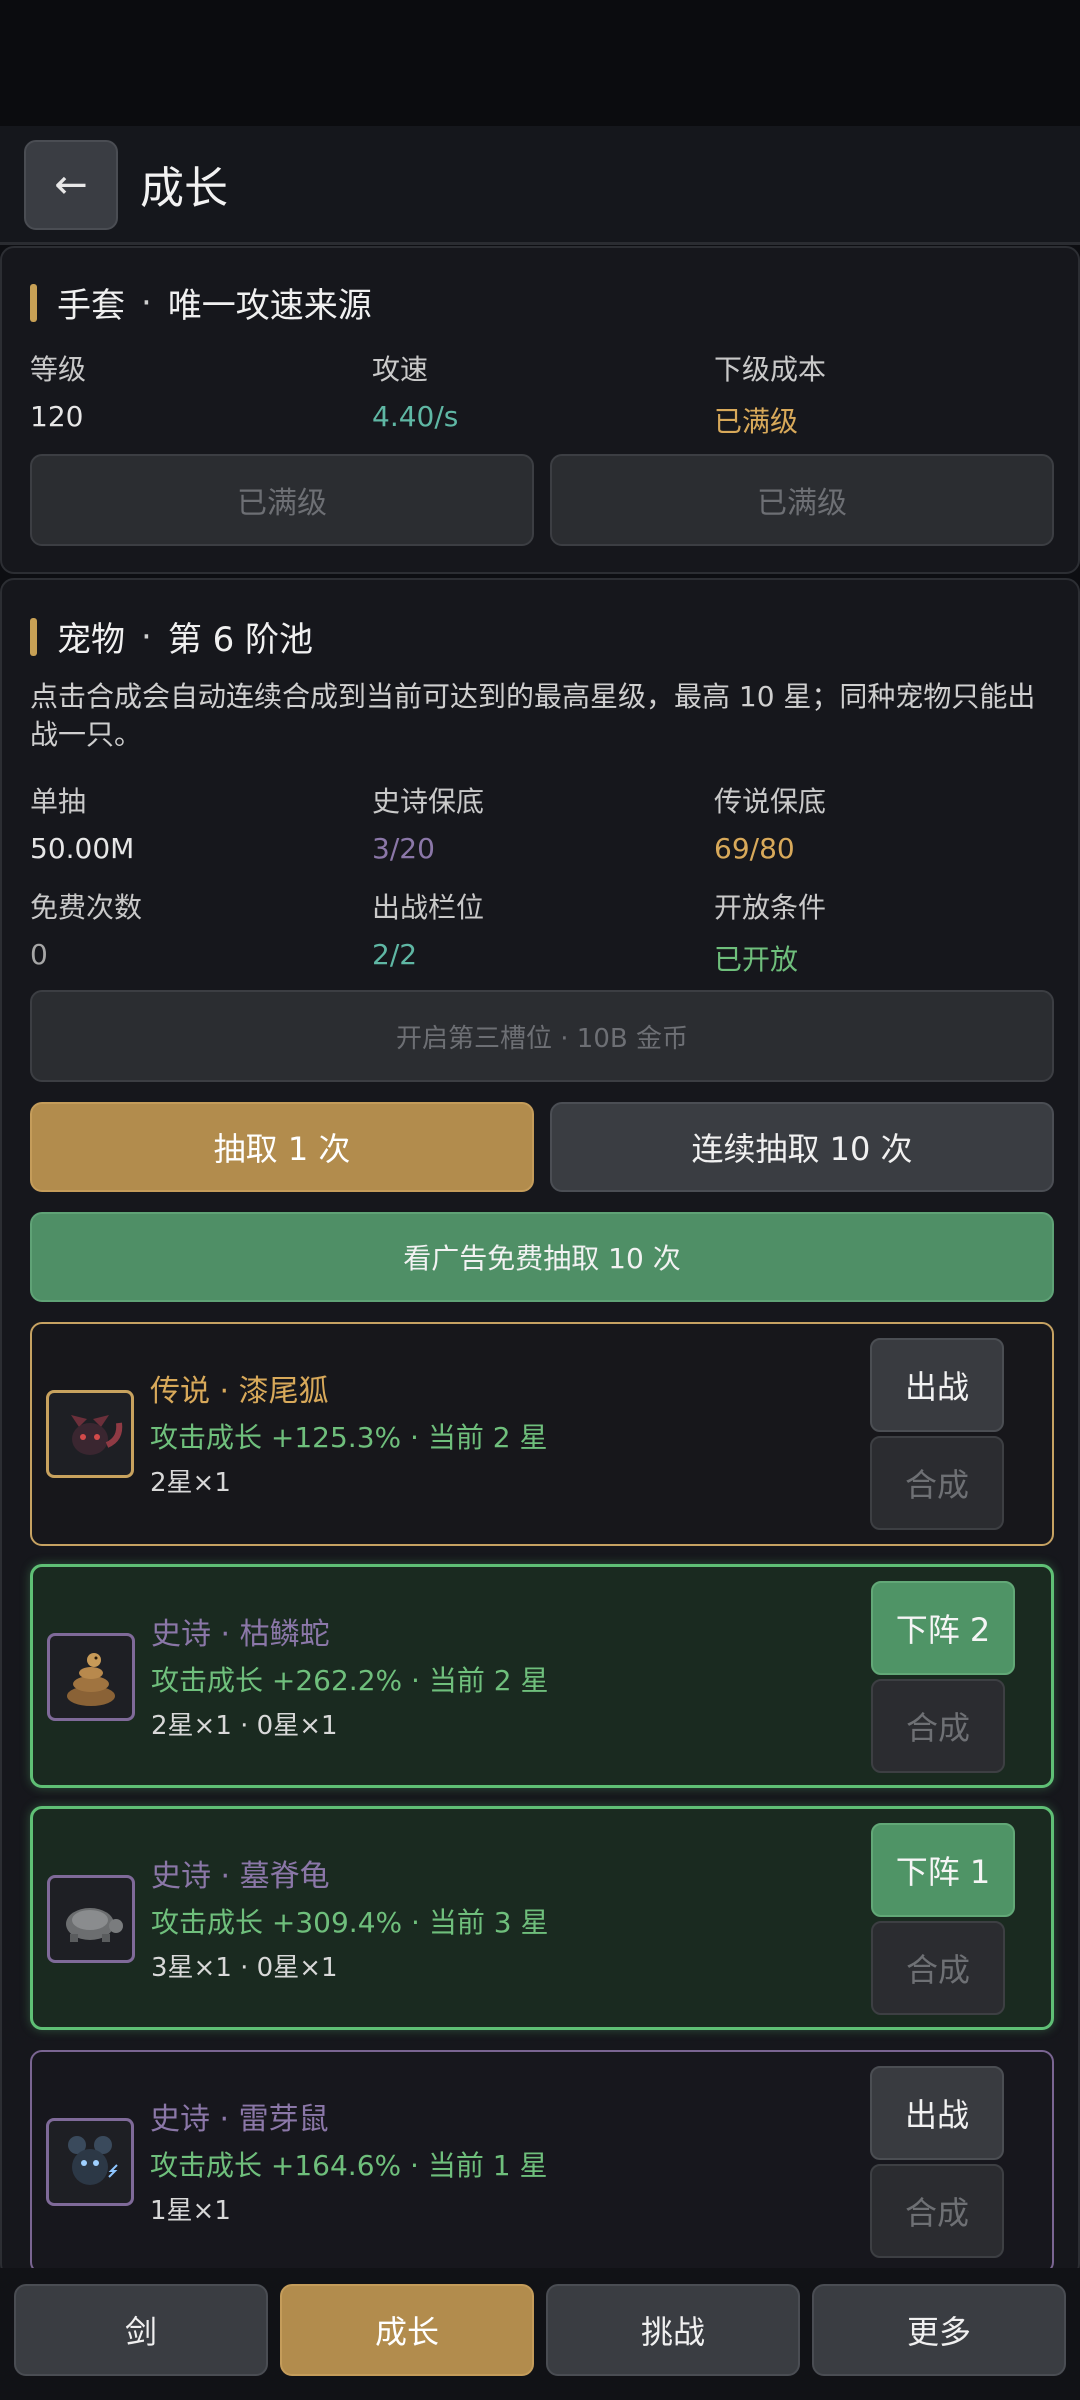 The image size is (1080, 2400). What do you see at coordinates (190, 1483) in the screenshot?
I see `pet-stars: 2星×1` at bounding box center [190, 1483].